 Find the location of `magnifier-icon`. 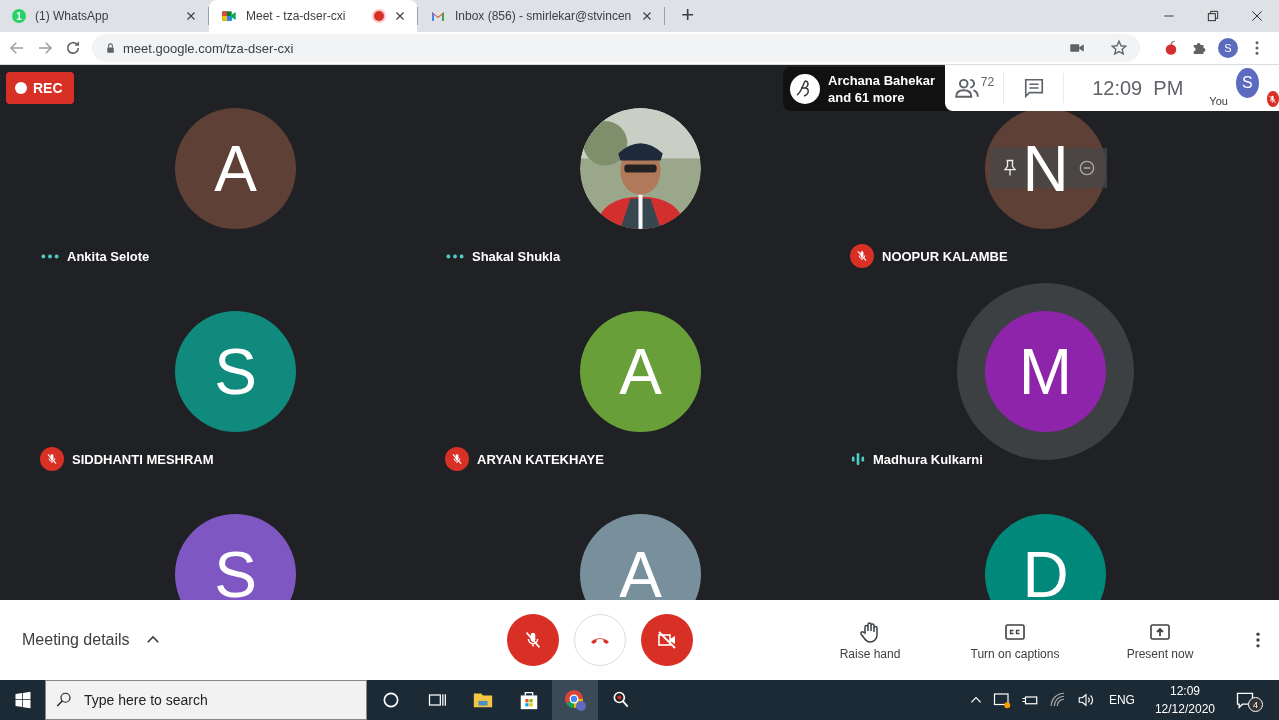

magnifier-icon is located at coordinates (621, 700).